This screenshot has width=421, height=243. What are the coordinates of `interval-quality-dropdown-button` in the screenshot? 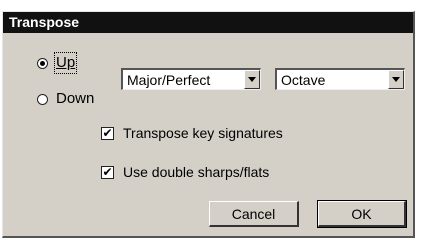 It's located at (252, 79).